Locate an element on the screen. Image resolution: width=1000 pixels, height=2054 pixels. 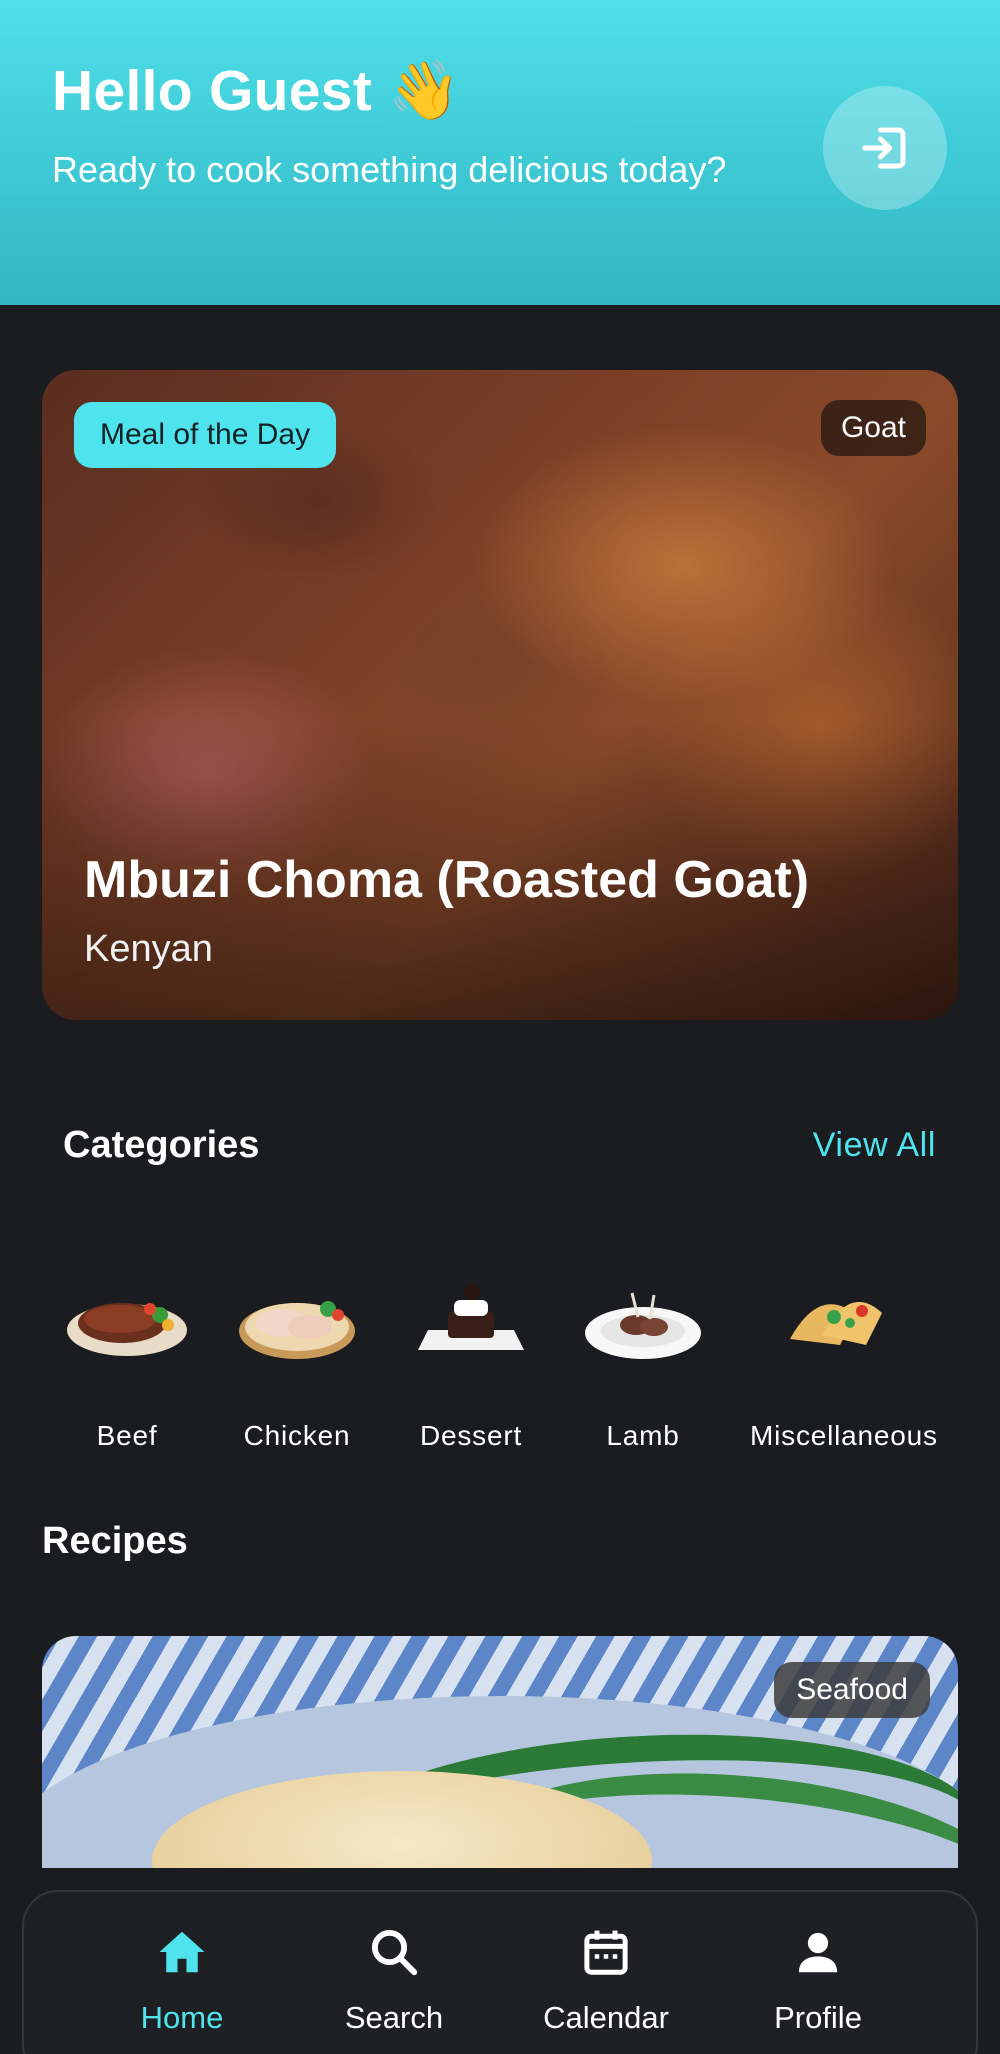
meal-area: Kenyan is located at coordinates (148, 949).